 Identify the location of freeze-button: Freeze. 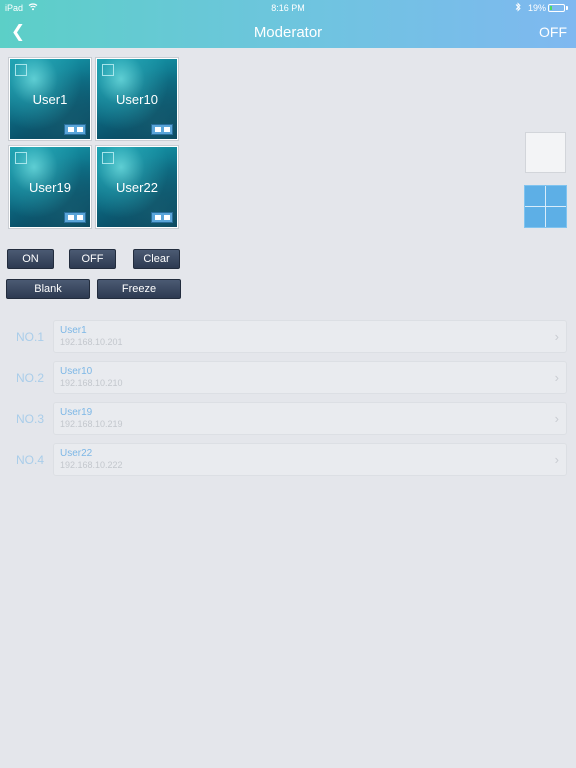
(139, 289).